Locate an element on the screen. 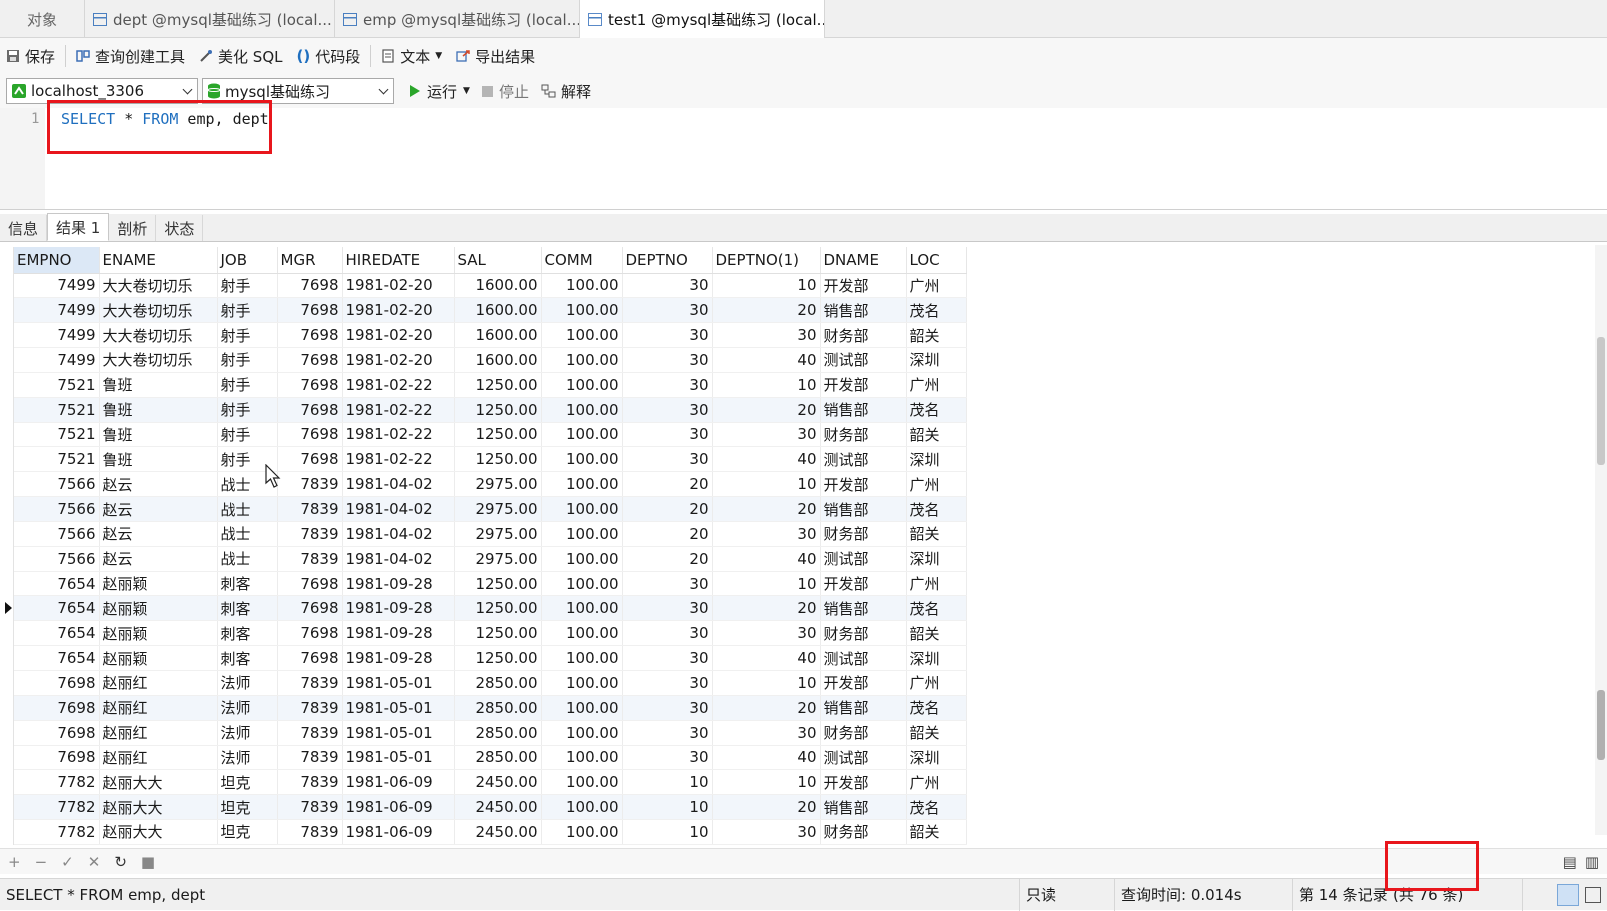  table-cell: 2850.00 is located at coordinates (498, 683).